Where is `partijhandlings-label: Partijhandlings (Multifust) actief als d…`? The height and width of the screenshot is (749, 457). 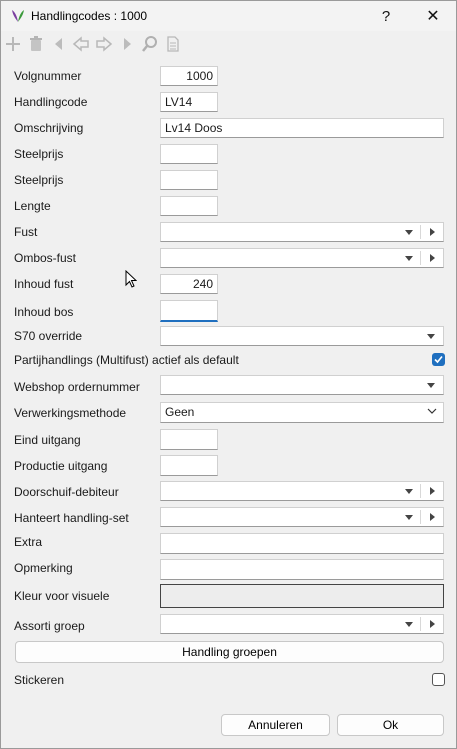 partijhandlings-label: Partijhandlings (Multifust) actief als d… is located at coordinates (126, 360).